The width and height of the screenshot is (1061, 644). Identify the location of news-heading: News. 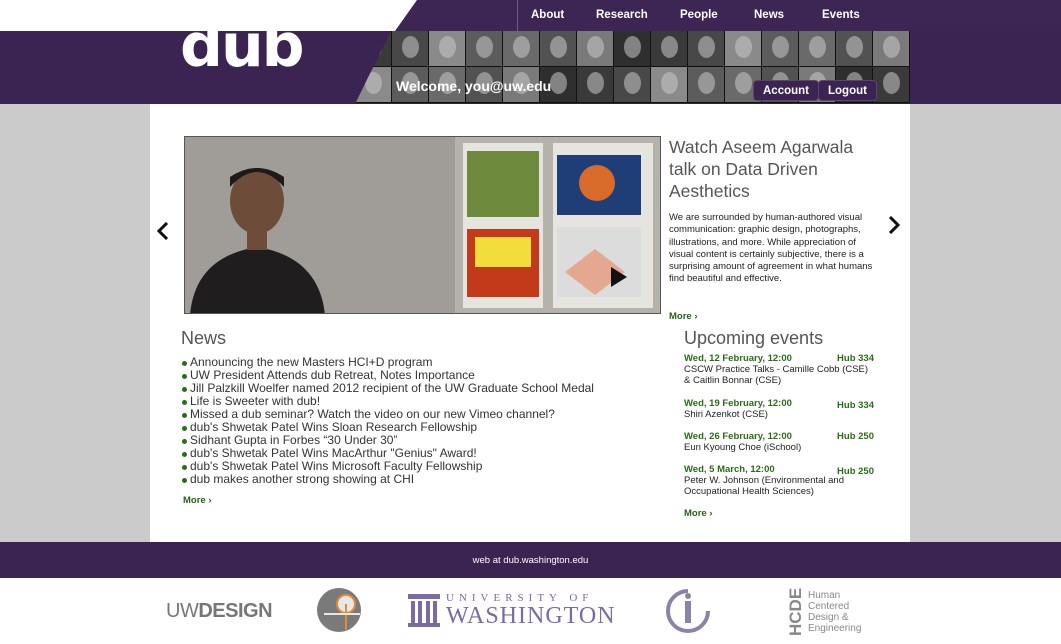
(204, 338).